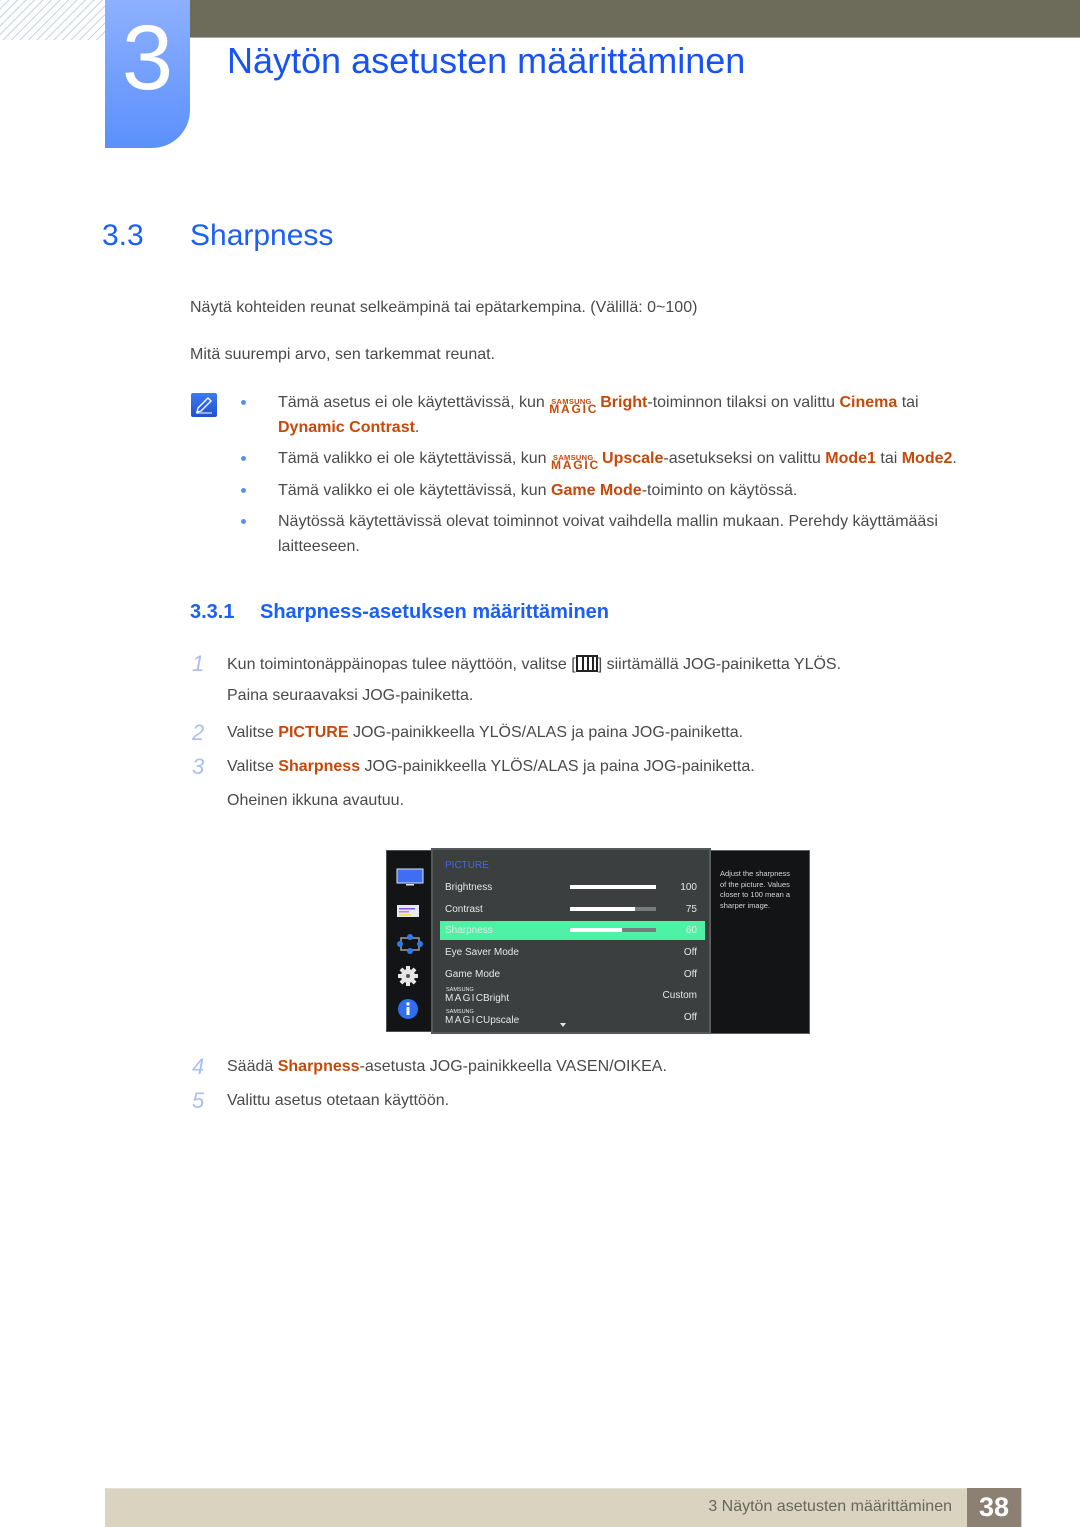 The image size is (1080, 1527). Describe the element at coordinates (198, 1066) in the screenshot. I see `step-number: 4` at that location.